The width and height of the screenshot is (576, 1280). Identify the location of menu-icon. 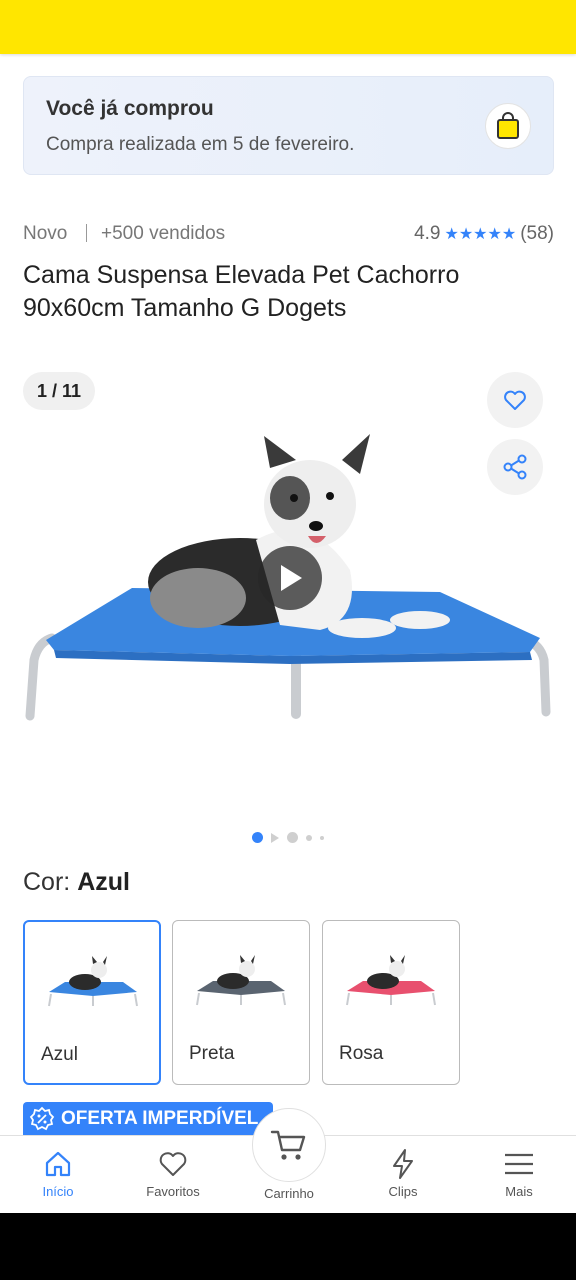
(519, 1164).